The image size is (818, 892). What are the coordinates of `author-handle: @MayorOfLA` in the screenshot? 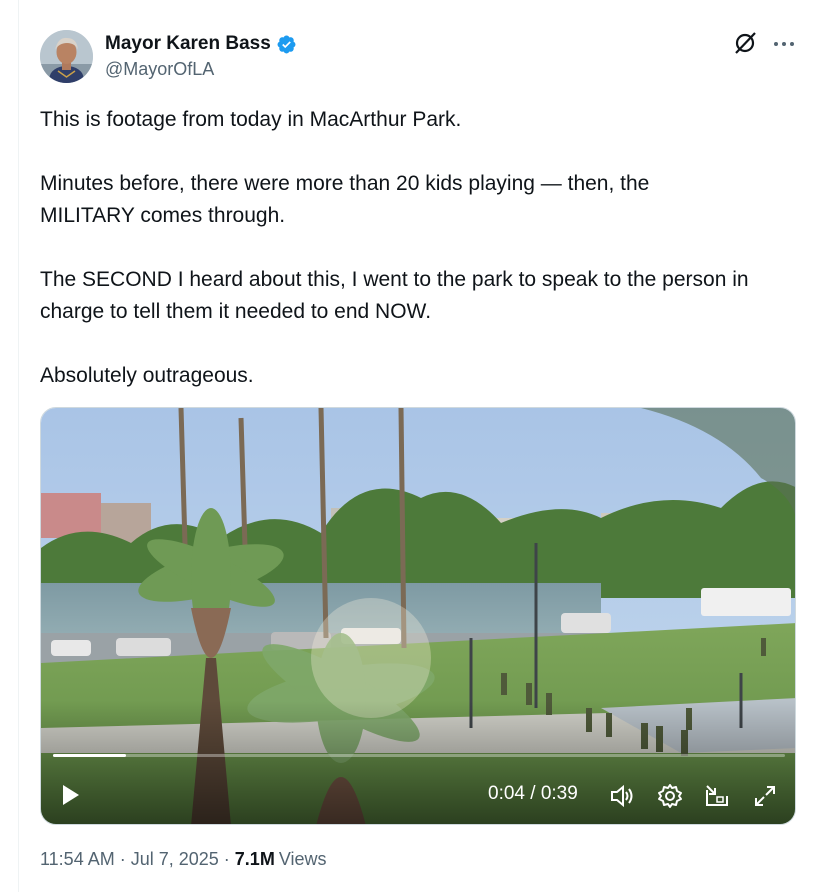 It's located at (159, 69).